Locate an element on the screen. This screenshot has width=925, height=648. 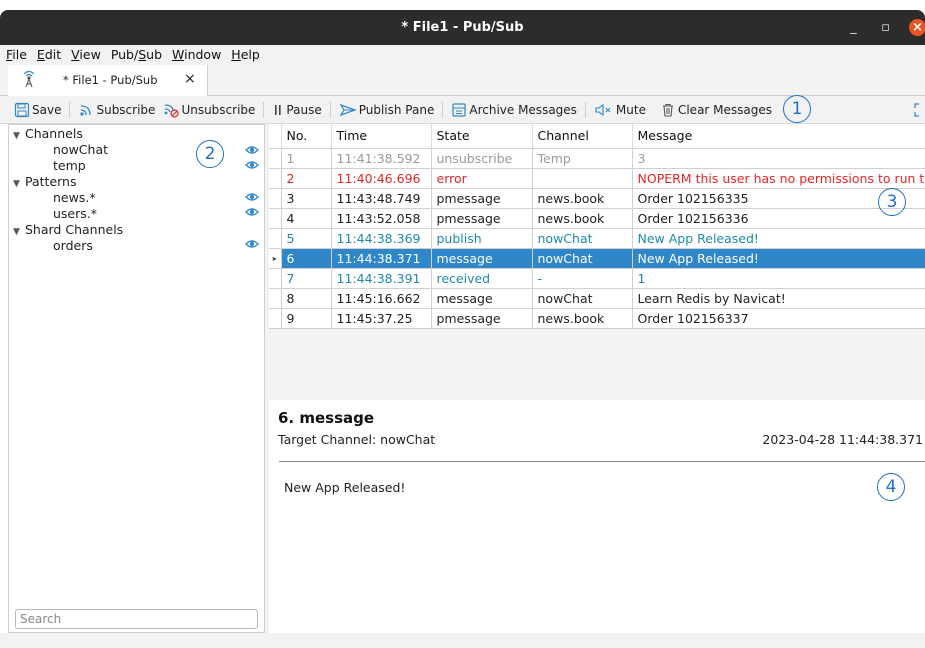
row-header-corner is located at coordinates (275, 136).